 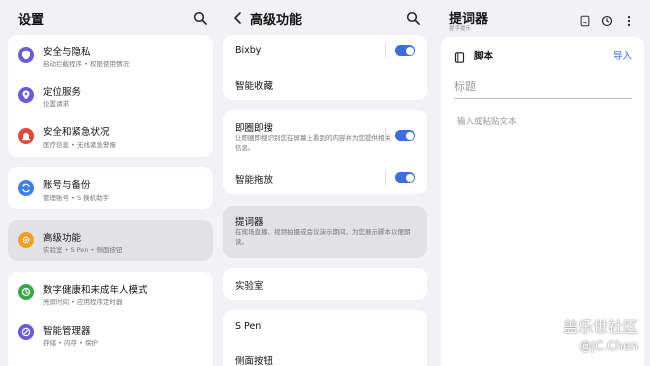 What do you see at coordinates (31, 20) in the screenshot?
I see `page-title: 设置` at bounding box center [31, 20].